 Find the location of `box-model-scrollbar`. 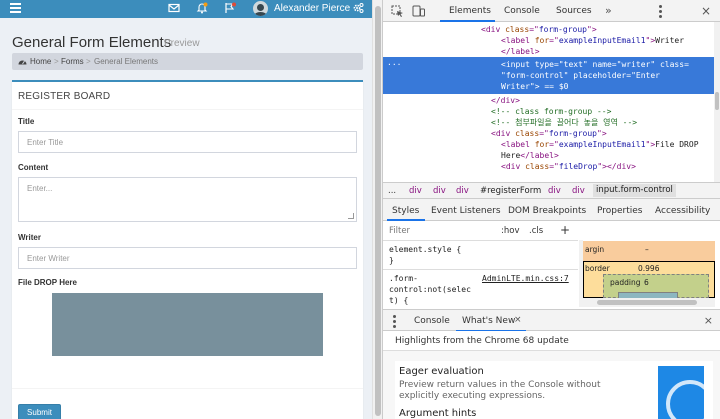

box-model-scrollbar is located at coordinates (649, 302).